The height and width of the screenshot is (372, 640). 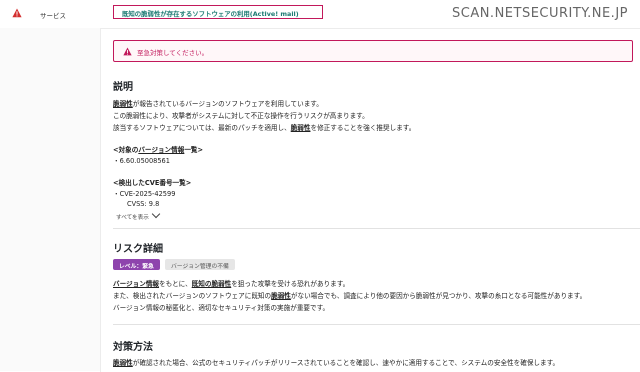 I want to click on description-line-3-pre: 該当するソフトウェアについては、最新のパッチを適用し、, so click(x=202, y=128).